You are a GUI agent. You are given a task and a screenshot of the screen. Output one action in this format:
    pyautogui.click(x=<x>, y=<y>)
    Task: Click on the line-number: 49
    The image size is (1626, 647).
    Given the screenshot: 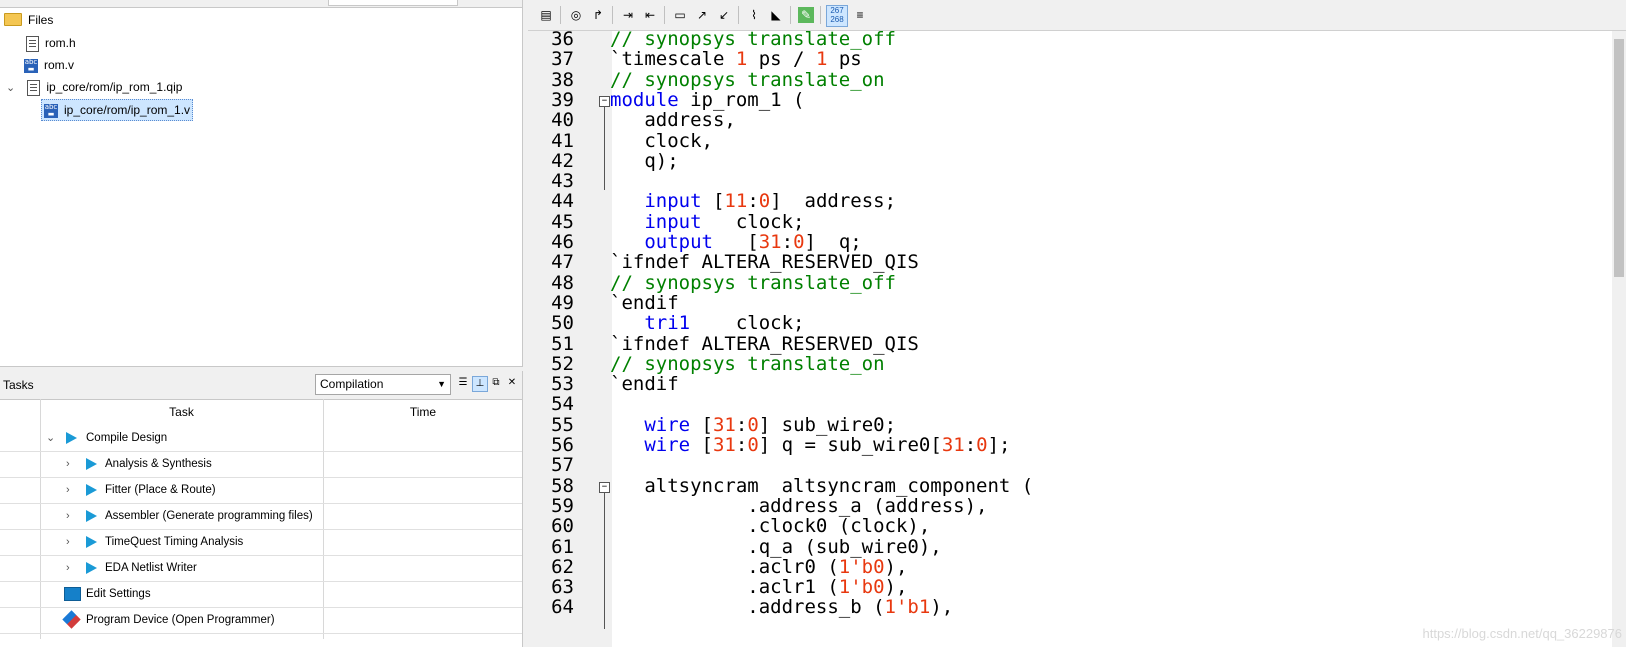 What is the action you would take?
    pyautogui.click(x=562, y=302)
    